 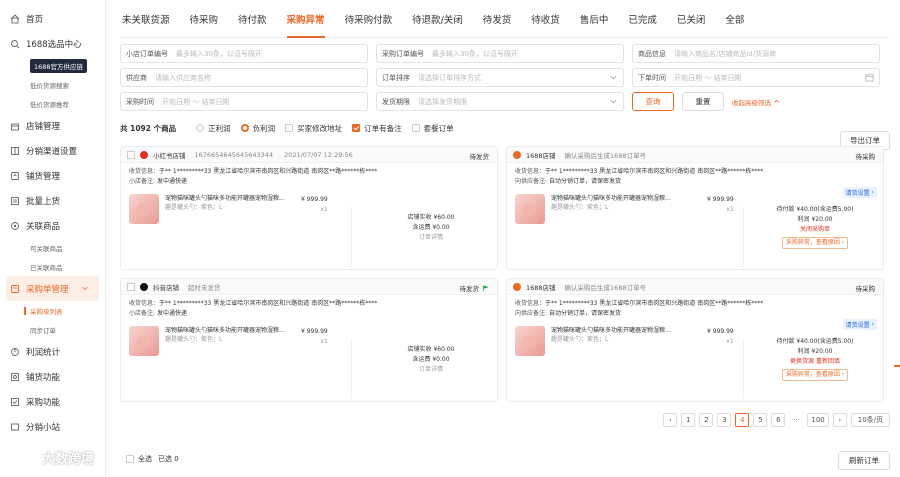 I want to click on product-info-input: 商品信息 请输入商品名/店铺商品id/货源商, so click(x=756, y=53).